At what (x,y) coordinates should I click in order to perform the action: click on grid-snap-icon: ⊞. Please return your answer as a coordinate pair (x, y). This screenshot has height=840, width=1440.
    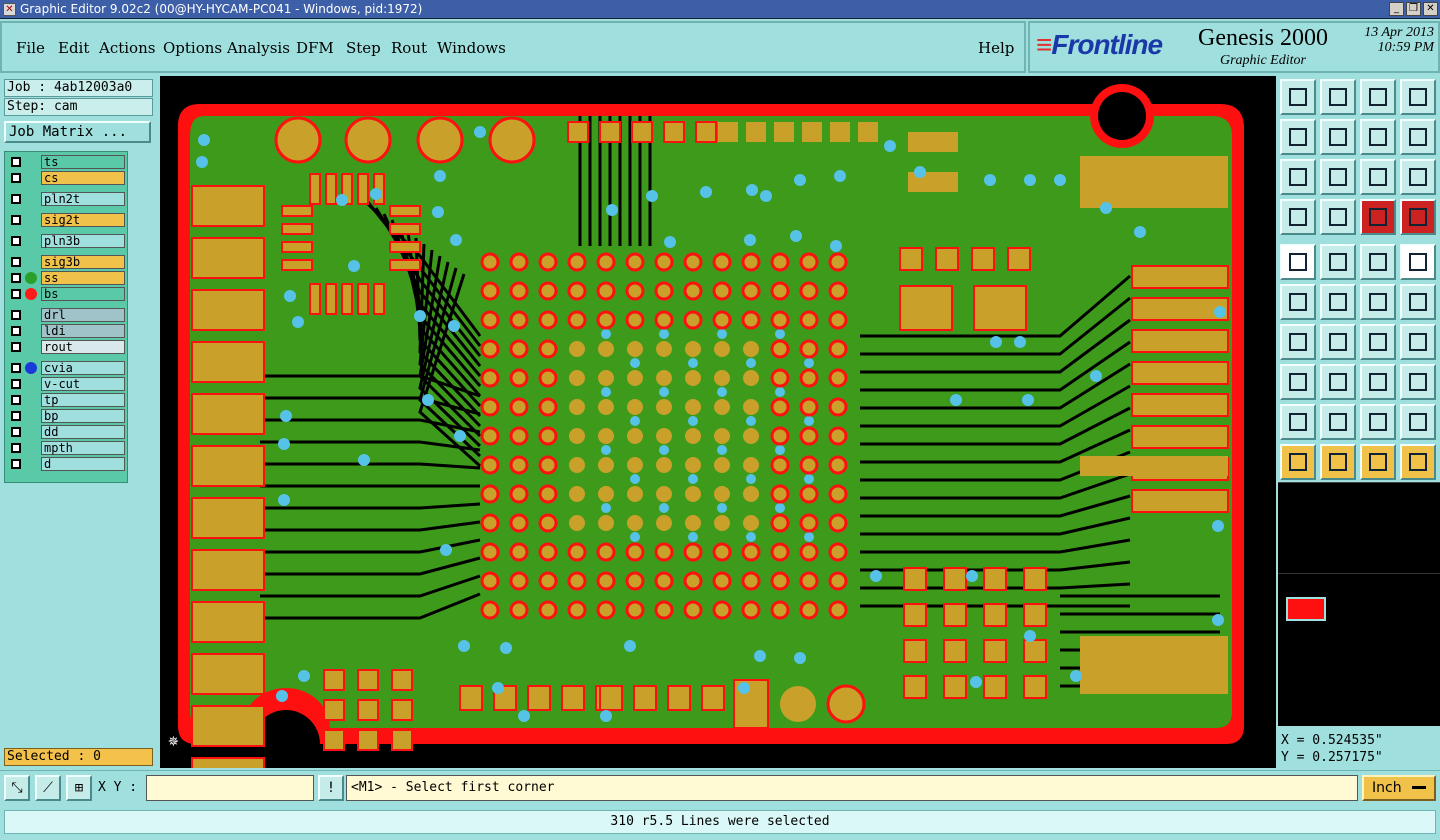
    Looking at the image, I should click on (79, 788).